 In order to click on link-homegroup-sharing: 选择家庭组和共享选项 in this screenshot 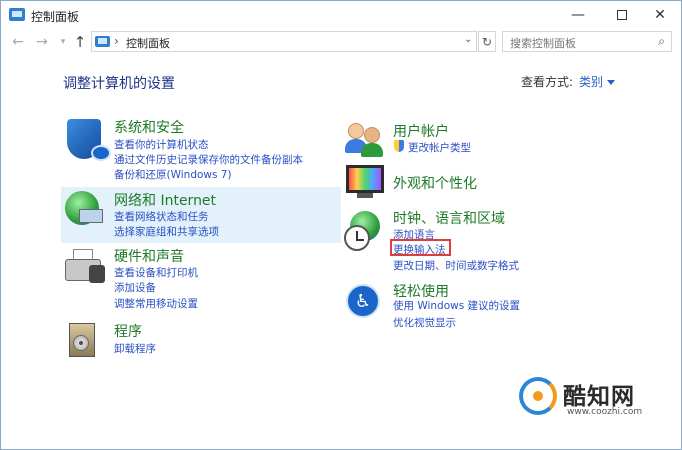, I will do `click(166, 231)`.